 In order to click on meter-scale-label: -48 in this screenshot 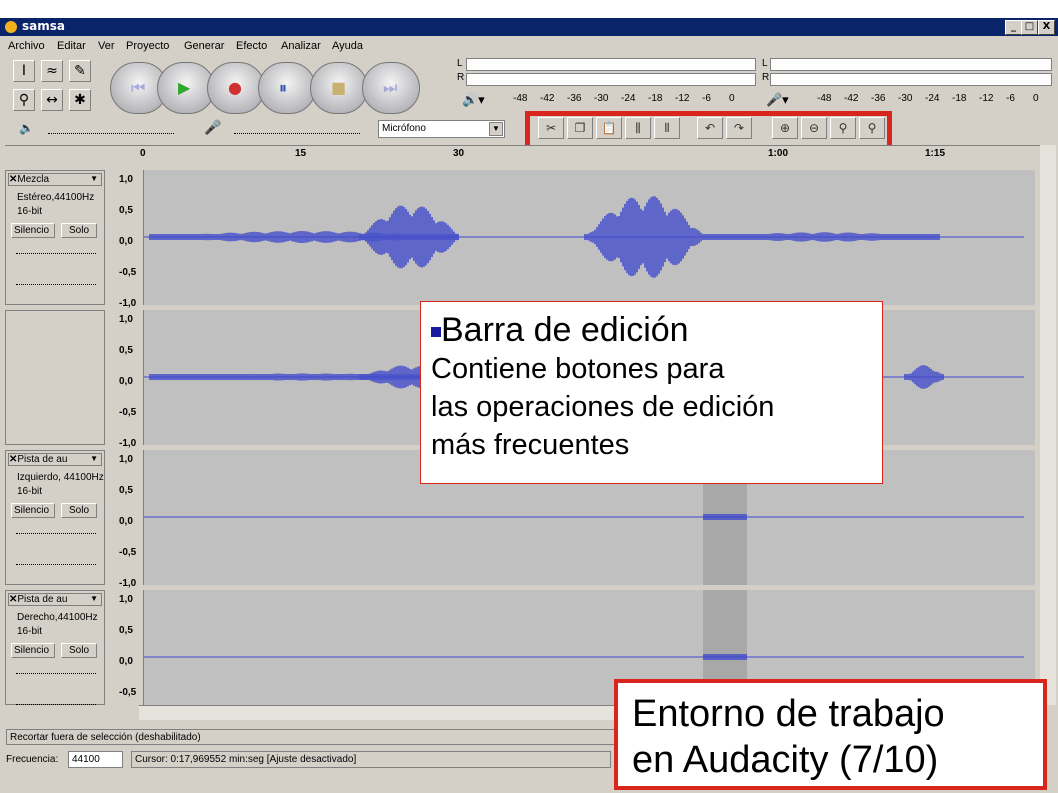, I will do `click(824, 98)`.